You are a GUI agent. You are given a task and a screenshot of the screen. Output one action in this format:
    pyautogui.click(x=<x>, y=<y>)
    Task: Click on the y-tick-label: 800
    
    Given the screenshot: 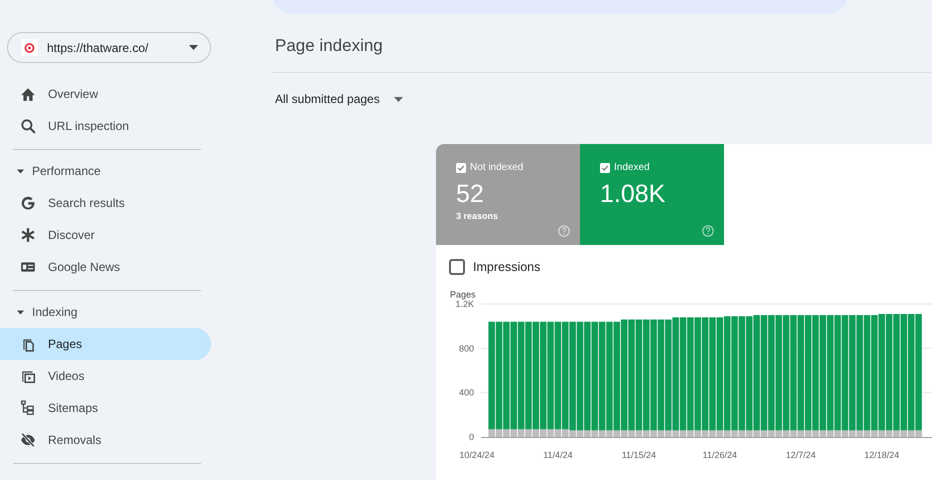 What is the action you would take?
    pyautogui.click(x=466, y=348)
    